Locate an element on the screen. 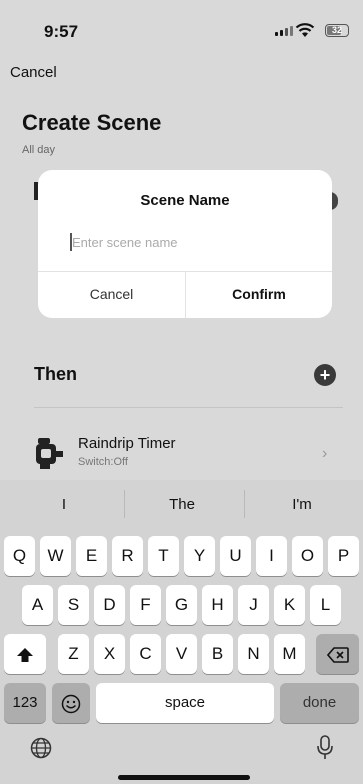  shift-key is located at coordinates (25, 654).